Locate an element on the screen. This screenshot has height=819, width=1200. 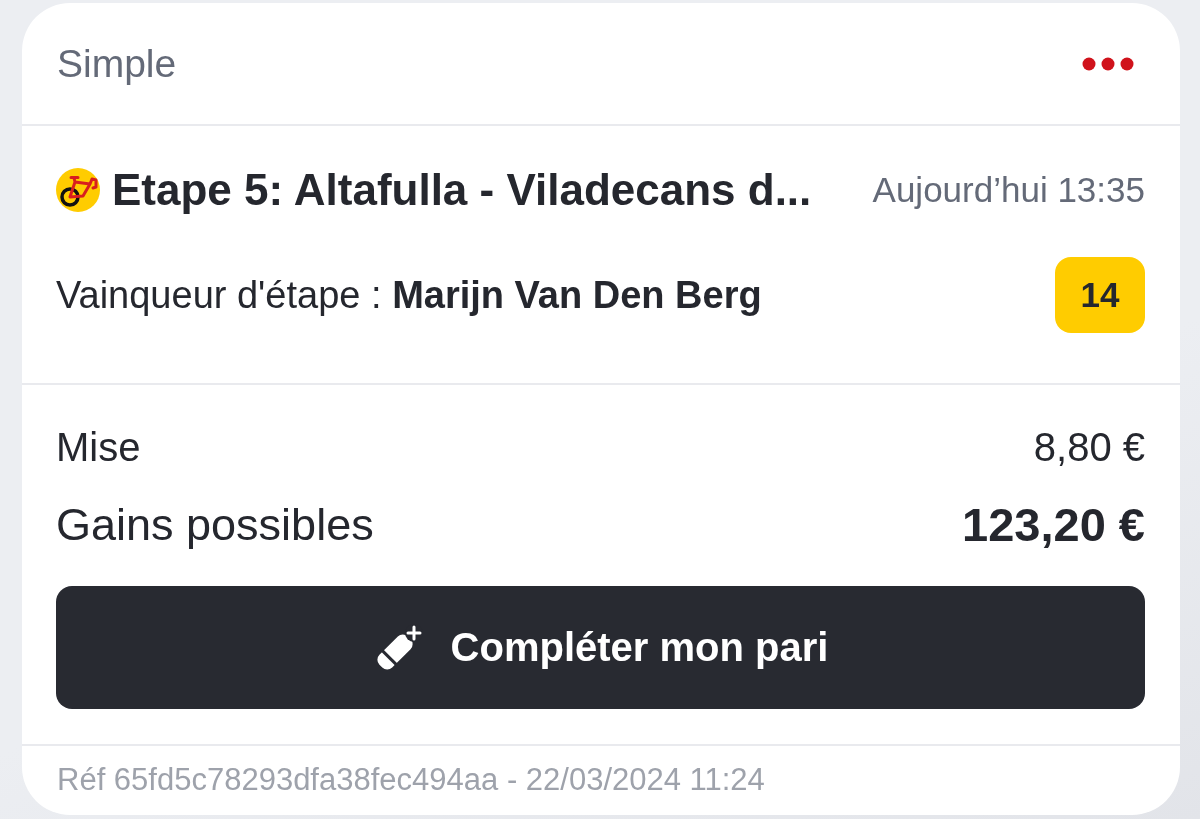
more-options-icon is located at coordinates (1108, 63).